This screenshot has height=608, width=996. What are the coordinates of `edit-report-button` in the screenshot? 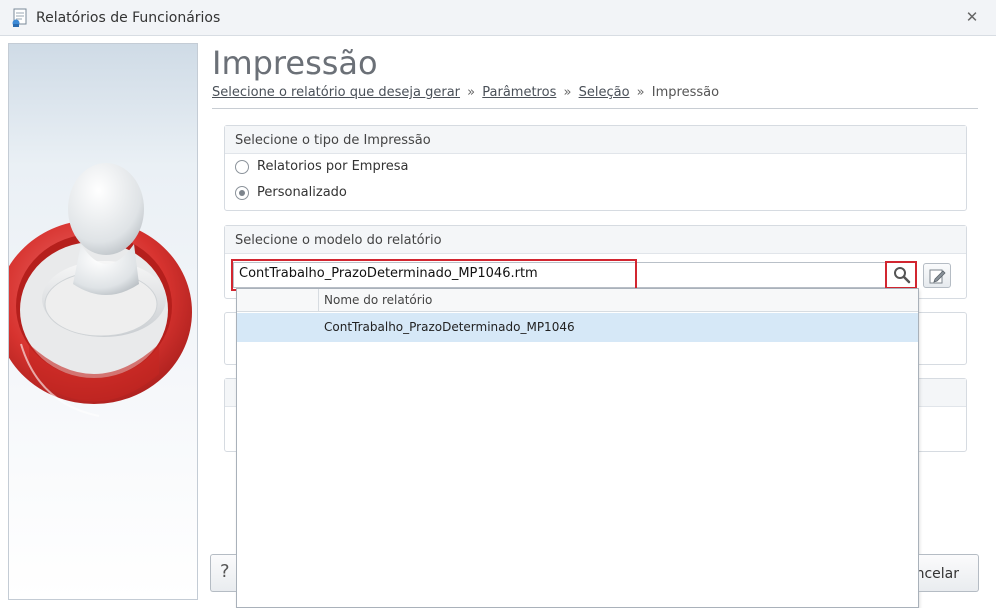 It's located at (937, 275).